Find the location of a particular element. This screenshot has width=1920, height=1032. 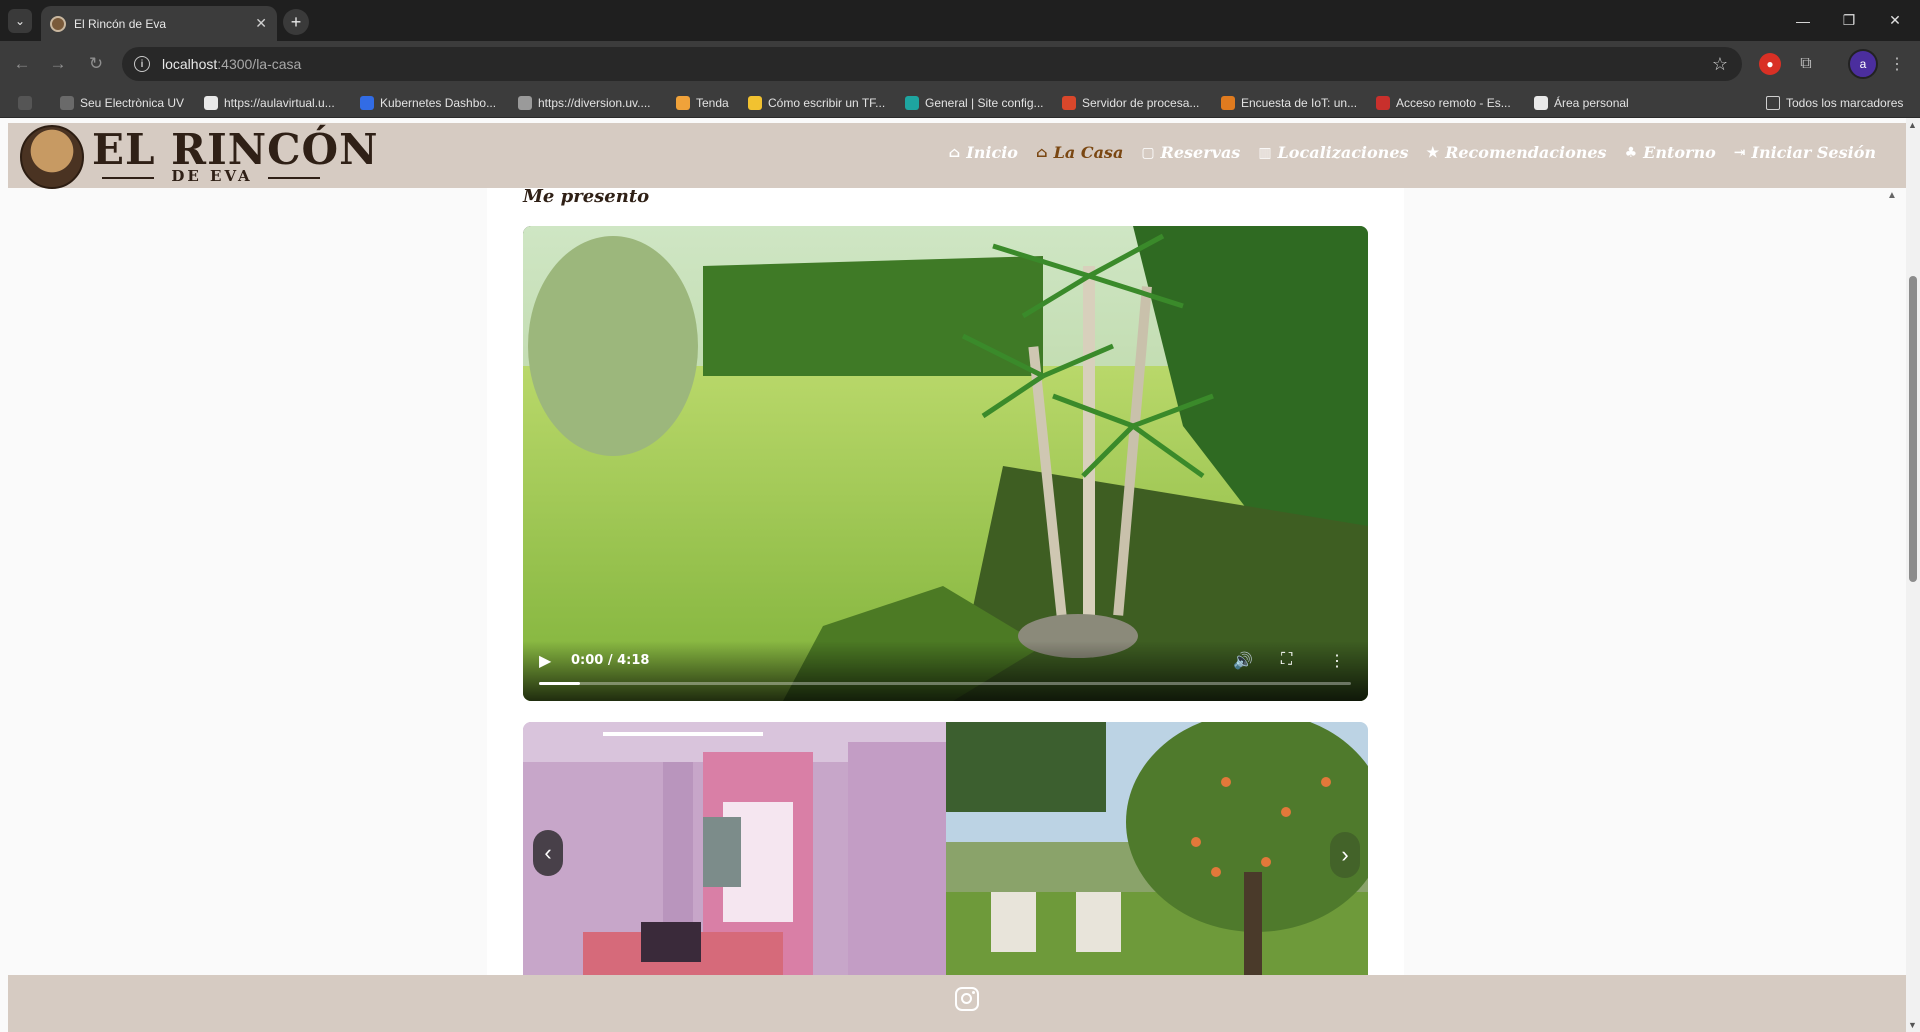

nav-item-label: Localizaciones is located at coordinates (1343, 152).